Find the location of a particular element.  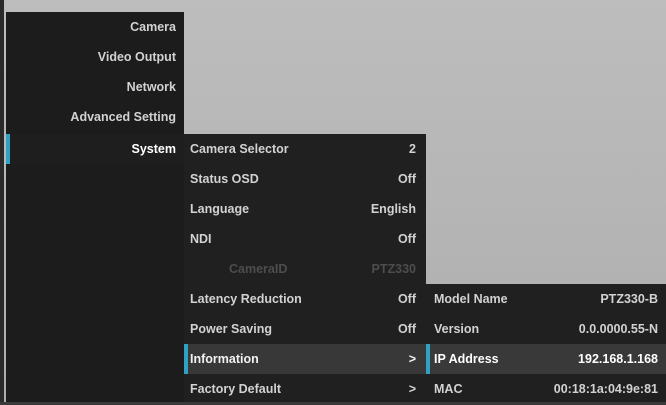

menu-item-label: Camera is located at coordinates (153, 27).